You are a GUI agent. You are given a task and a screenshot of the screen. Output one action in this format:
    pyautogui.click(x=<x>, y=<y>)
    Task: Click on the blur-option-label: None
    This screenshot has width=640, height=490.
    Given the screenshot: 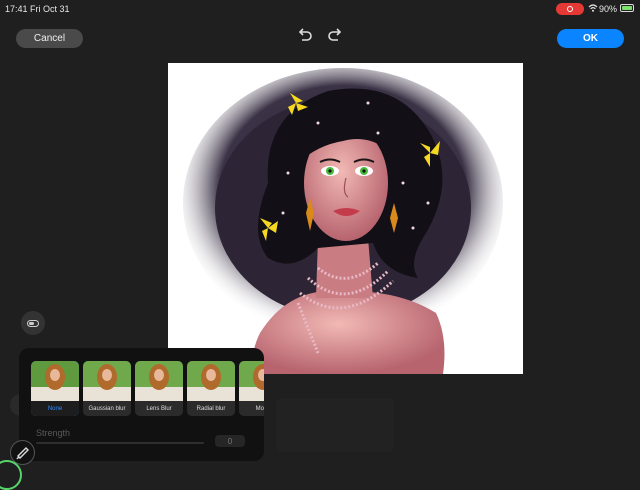 What is the action you would take?
    pyautogui.click(x=55, y=408)
    